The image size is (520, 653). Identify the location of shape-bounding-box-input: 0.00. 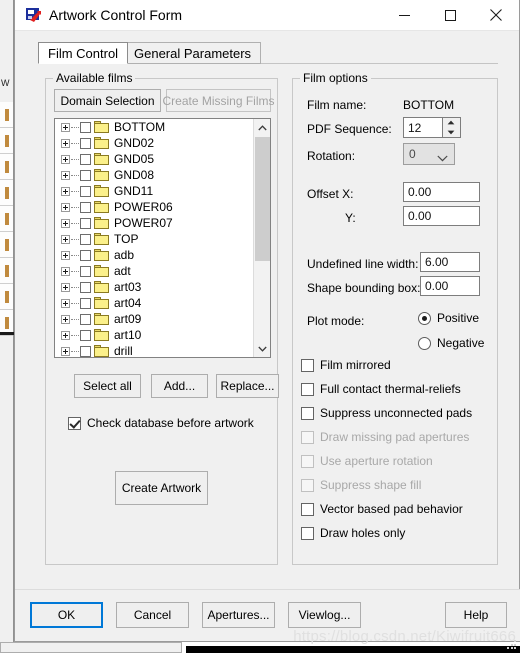
(450, 286).